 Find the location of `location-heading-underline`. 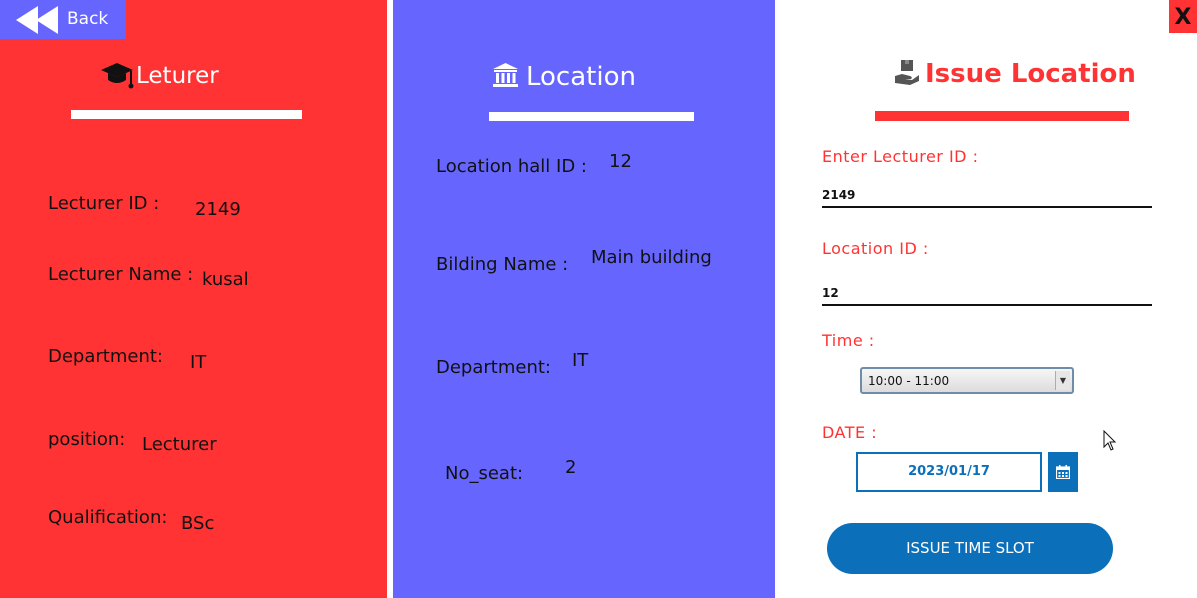

location-heading-underline is located at coordinates (591, 116).